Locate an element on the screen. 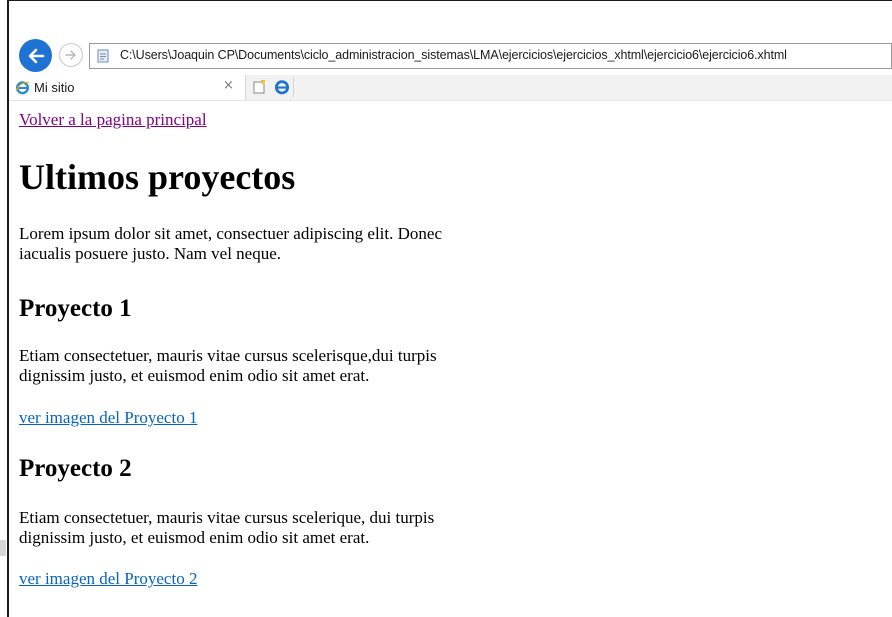  new-tab-button is located at coordinates (259, 87).